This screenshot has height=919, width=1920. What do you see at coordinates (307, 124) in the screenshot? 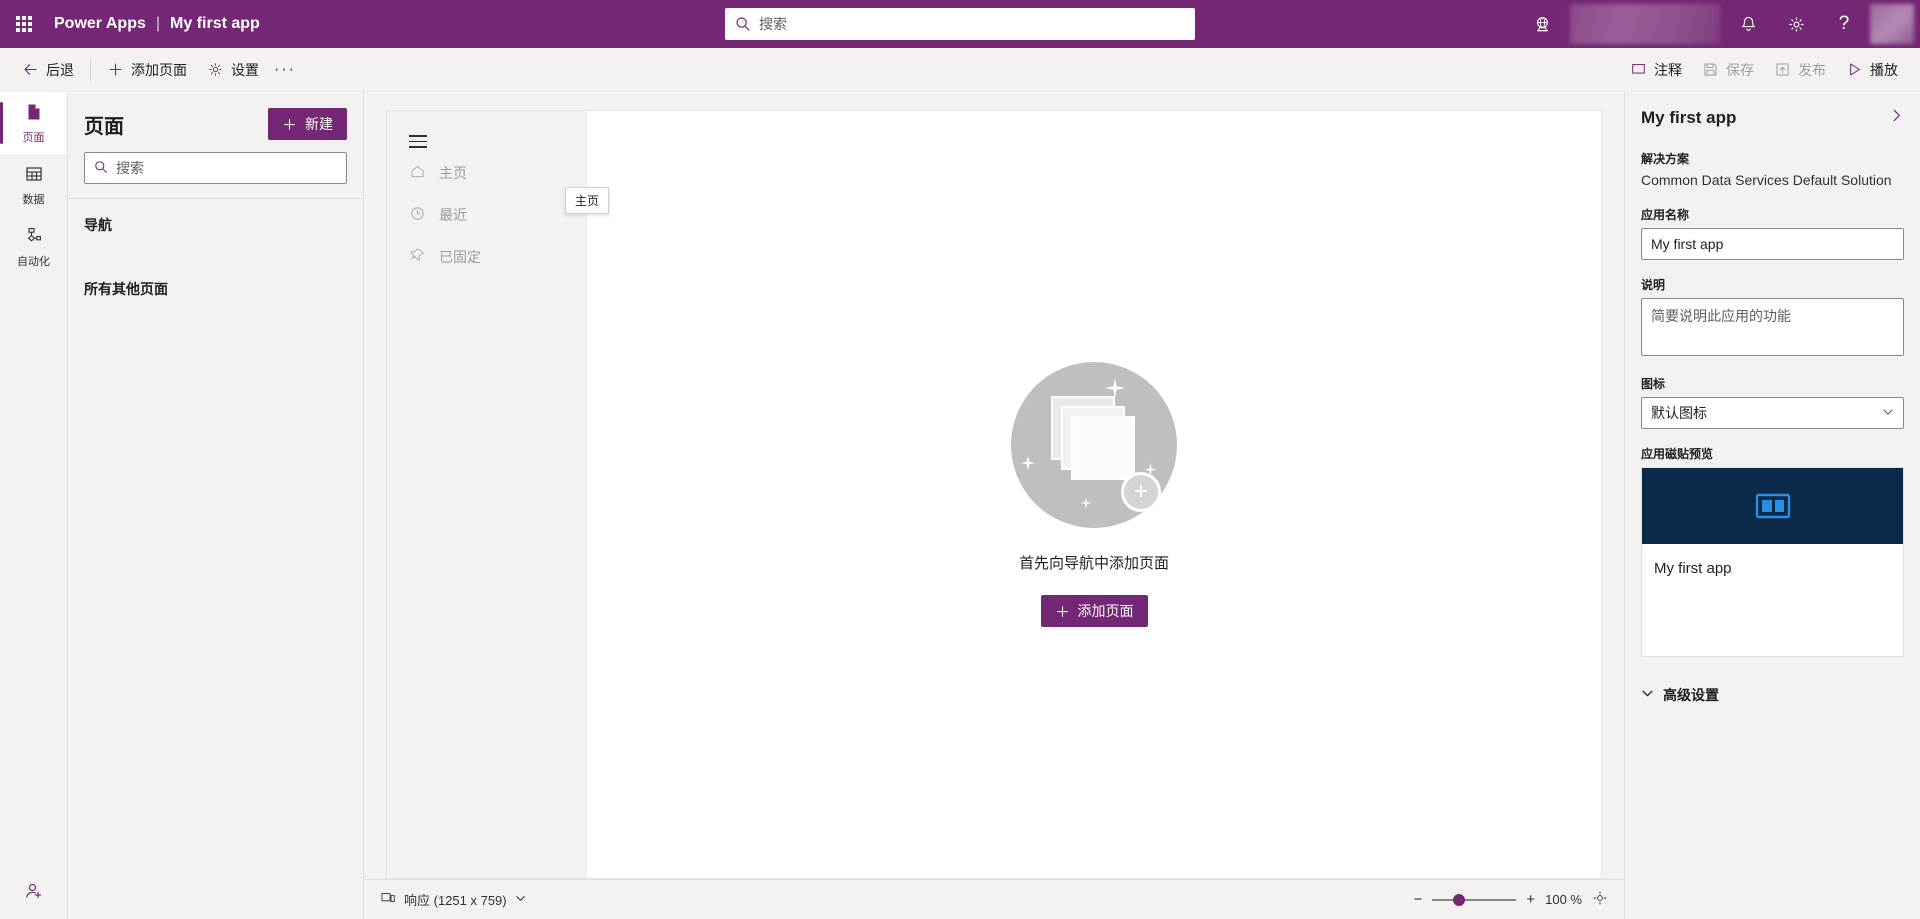
I see `new-page-button: 新建` at bounding box center [307, 124].